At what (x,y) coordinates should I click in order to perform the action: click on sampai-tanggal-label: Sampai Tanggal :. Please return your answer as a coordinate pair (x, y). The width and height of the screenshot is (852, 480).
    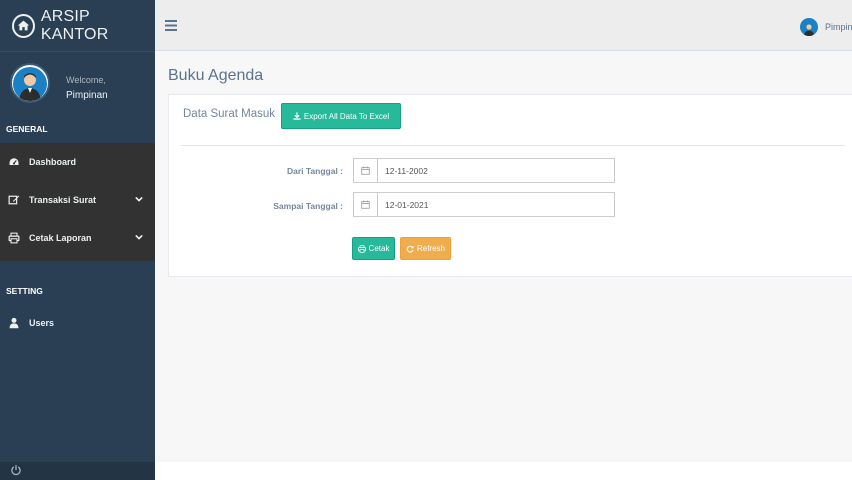
    Looking at the image, I should click on (308, 206).